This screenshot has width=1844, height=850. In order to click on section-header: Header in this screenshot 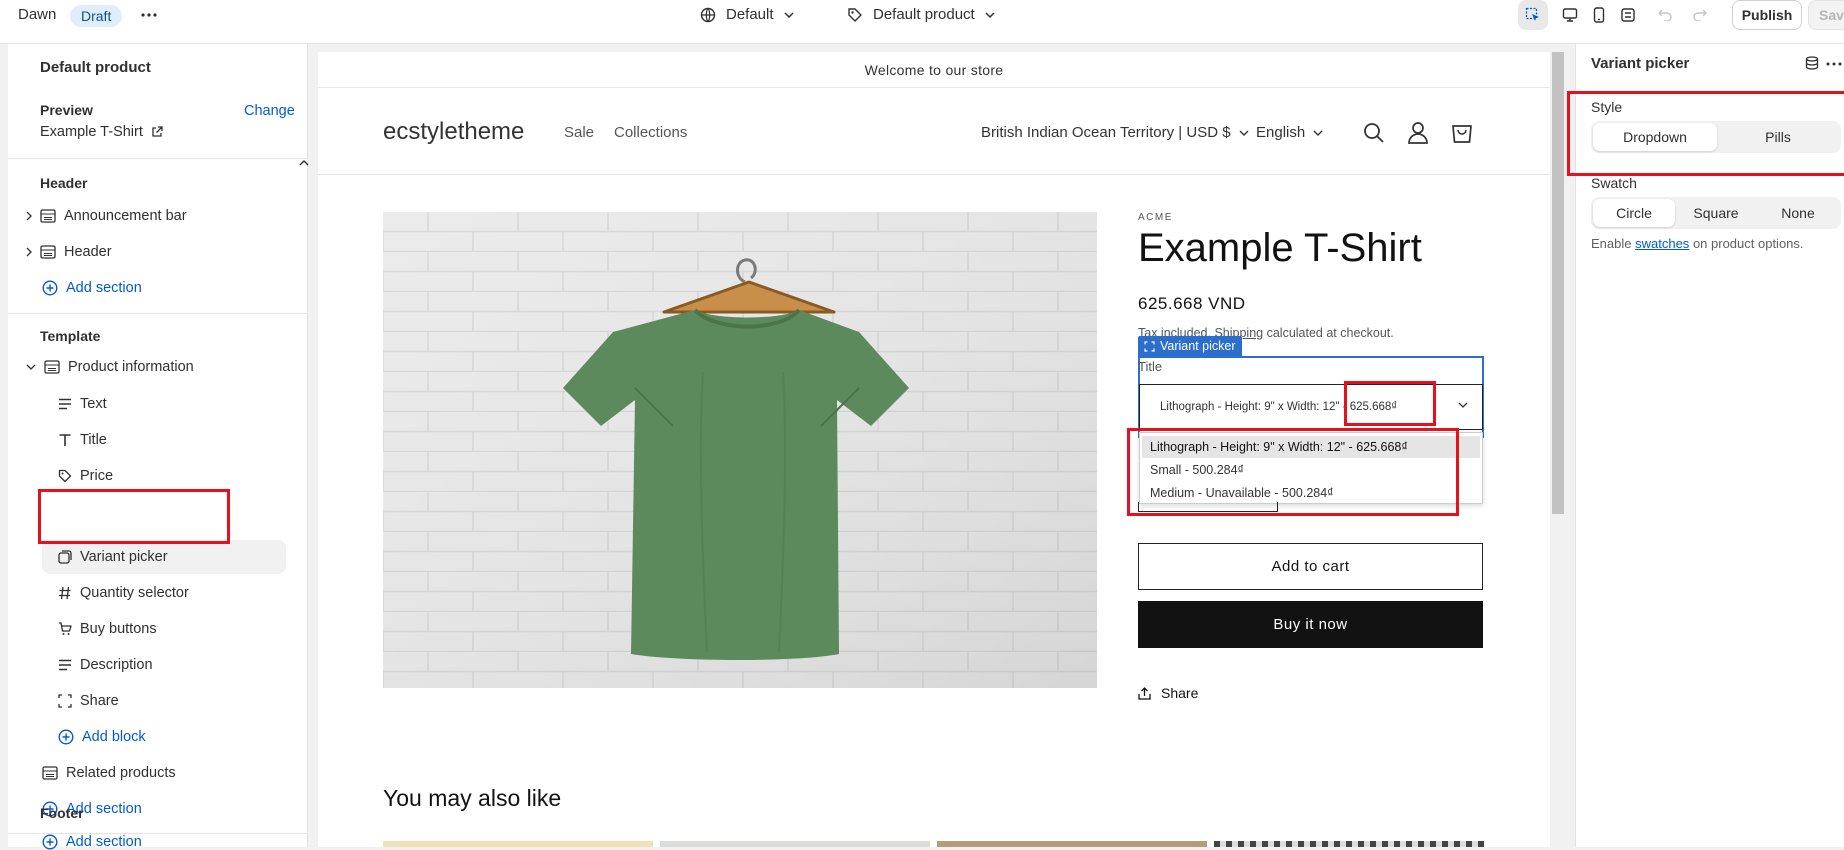, I will do `click(69, 252)`.